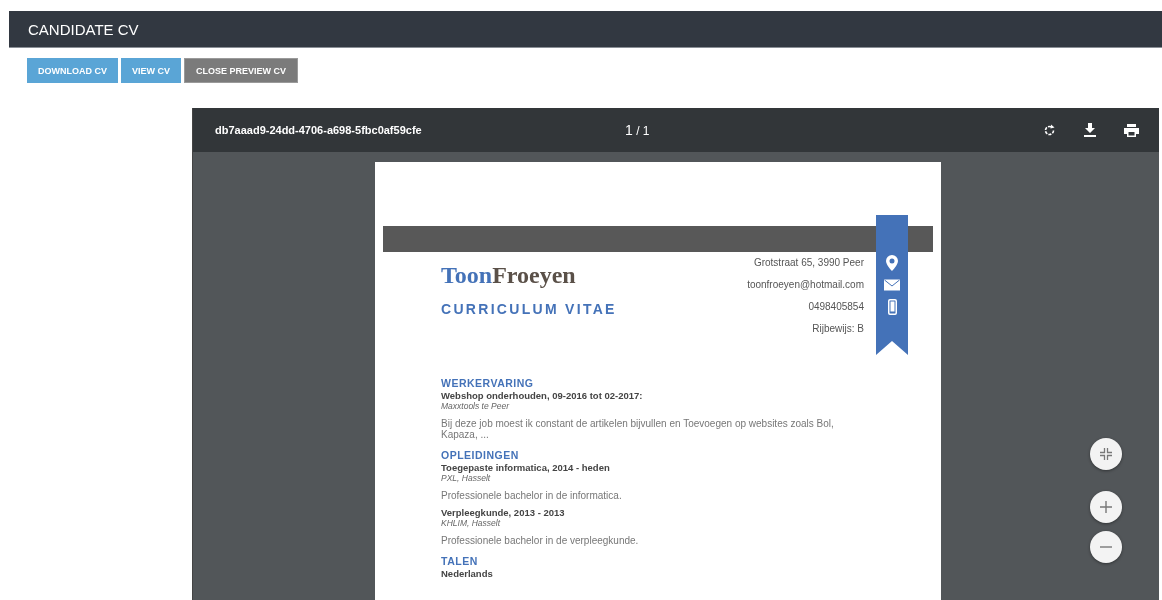 This screenshot has height=600, width=1162. I want to click on minus-icon, so click(1106, 547).